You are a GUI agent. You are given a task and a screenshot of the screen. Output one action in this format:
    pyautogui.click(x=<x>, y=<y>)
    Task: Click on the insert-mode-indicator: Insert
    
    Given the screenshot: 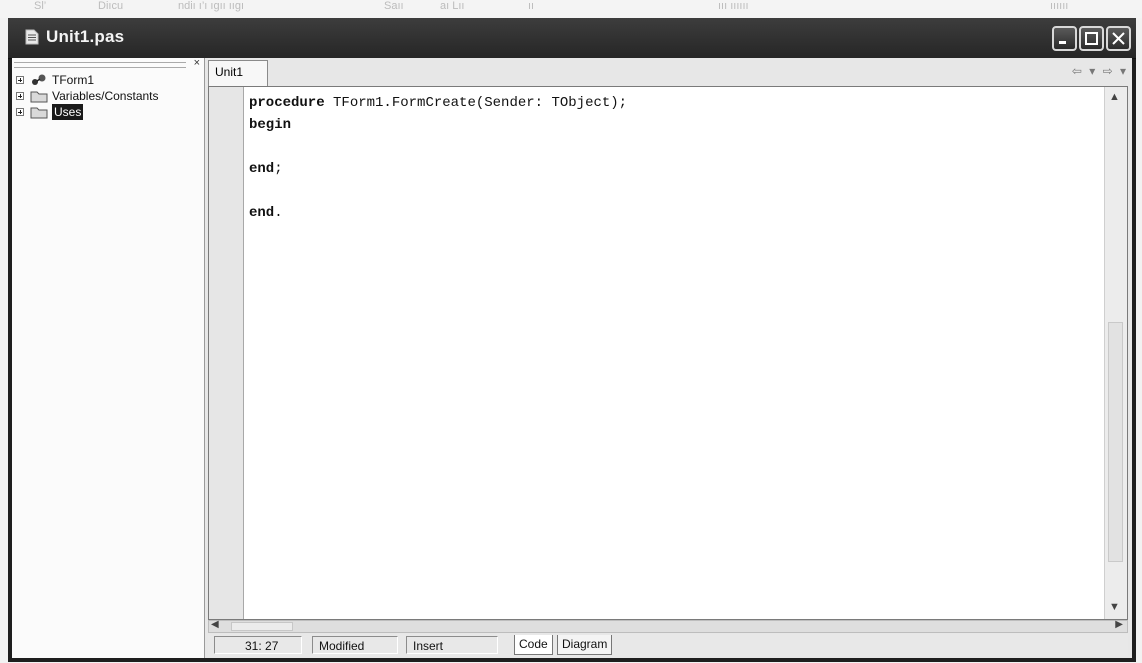 What is the action you would take?
    pyautogui.click(x=452, y=645)
    